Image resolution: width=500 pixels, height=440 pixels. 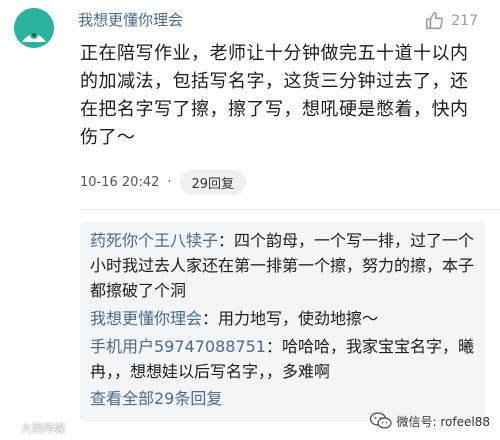 I want to click on reply-author: 手机用户59747088751, so click(x=178, y=346).